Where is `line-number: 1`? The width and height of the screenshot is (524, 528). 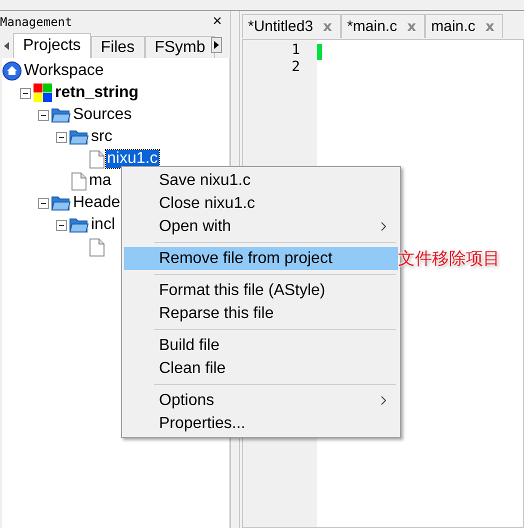 line-number: 1 is located at coordinates (296, 50).